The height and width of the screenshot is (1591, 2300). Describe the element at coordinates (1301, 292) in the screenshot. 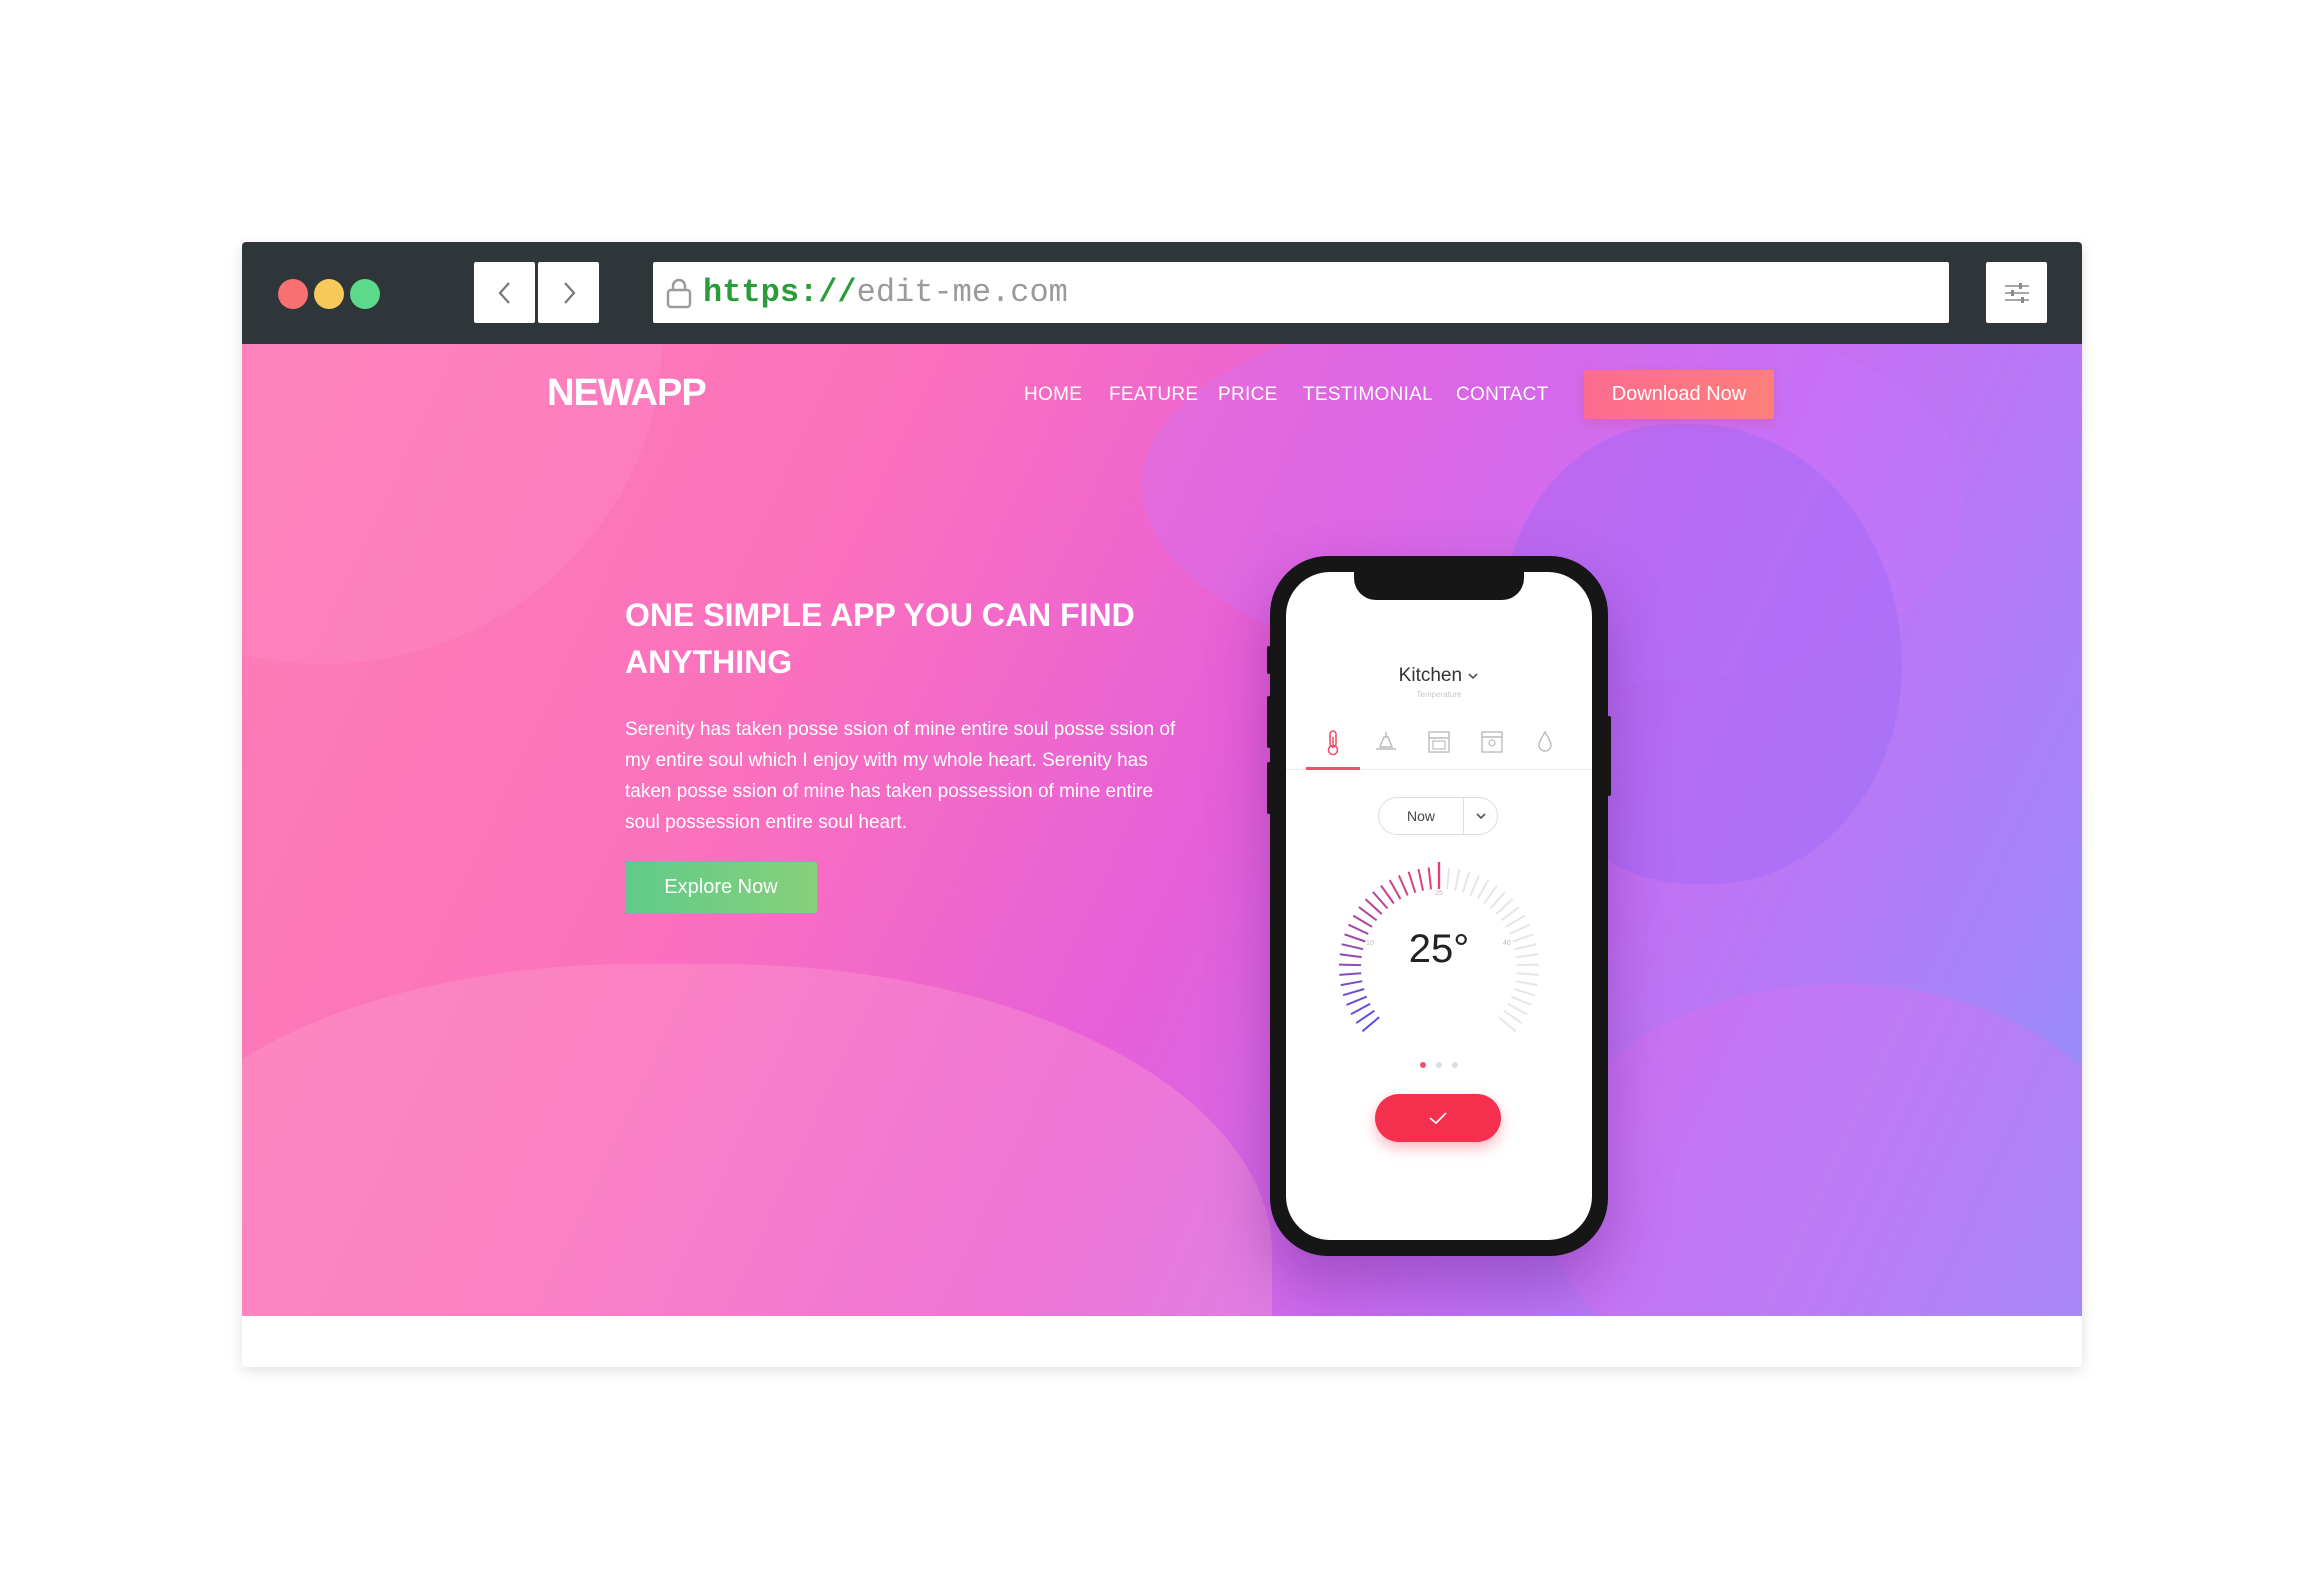

I see `address-bar: https://edit-me.com` at that location.